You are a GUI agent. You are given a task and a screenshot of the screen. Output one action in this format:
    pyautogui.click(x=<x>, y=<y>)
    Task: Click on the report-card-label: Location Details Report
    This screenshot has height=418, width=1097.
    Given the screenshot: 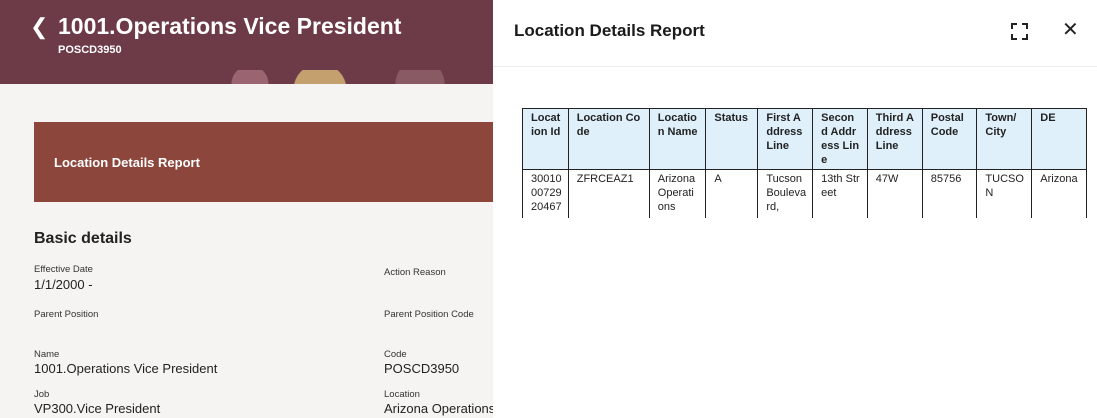 What is the action you would take?
    pyautogui.click(x=127, y=162)
    